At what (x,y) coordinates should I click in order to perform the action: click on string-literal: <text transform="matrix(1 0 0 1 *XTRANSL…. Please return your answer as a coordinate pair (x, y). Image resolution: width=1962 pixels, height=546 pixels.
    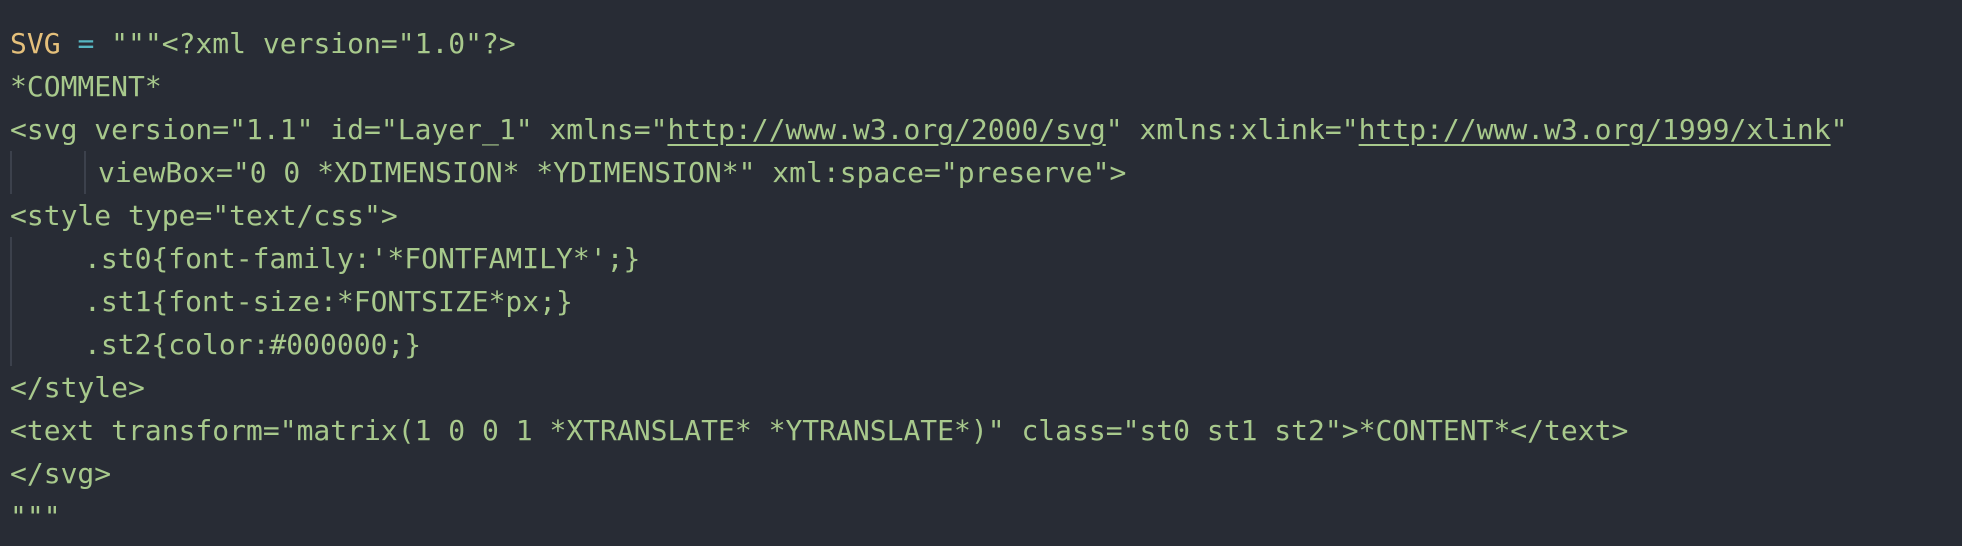
    Looking at the image, I should click on (819, 430).